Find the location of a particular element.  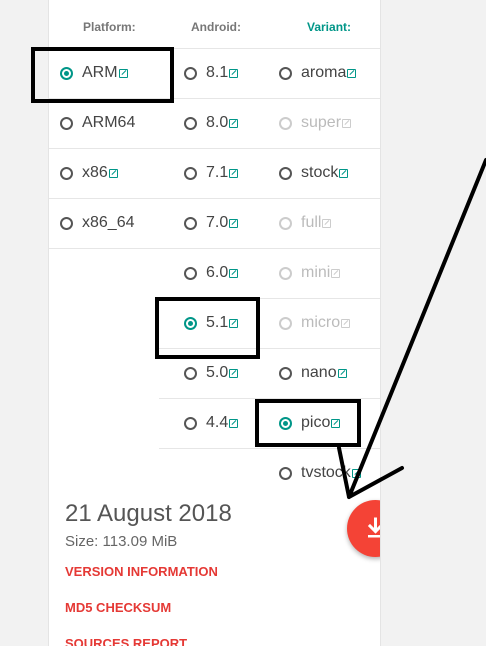

variant-option-full: full is located at coordinates (329, 223).